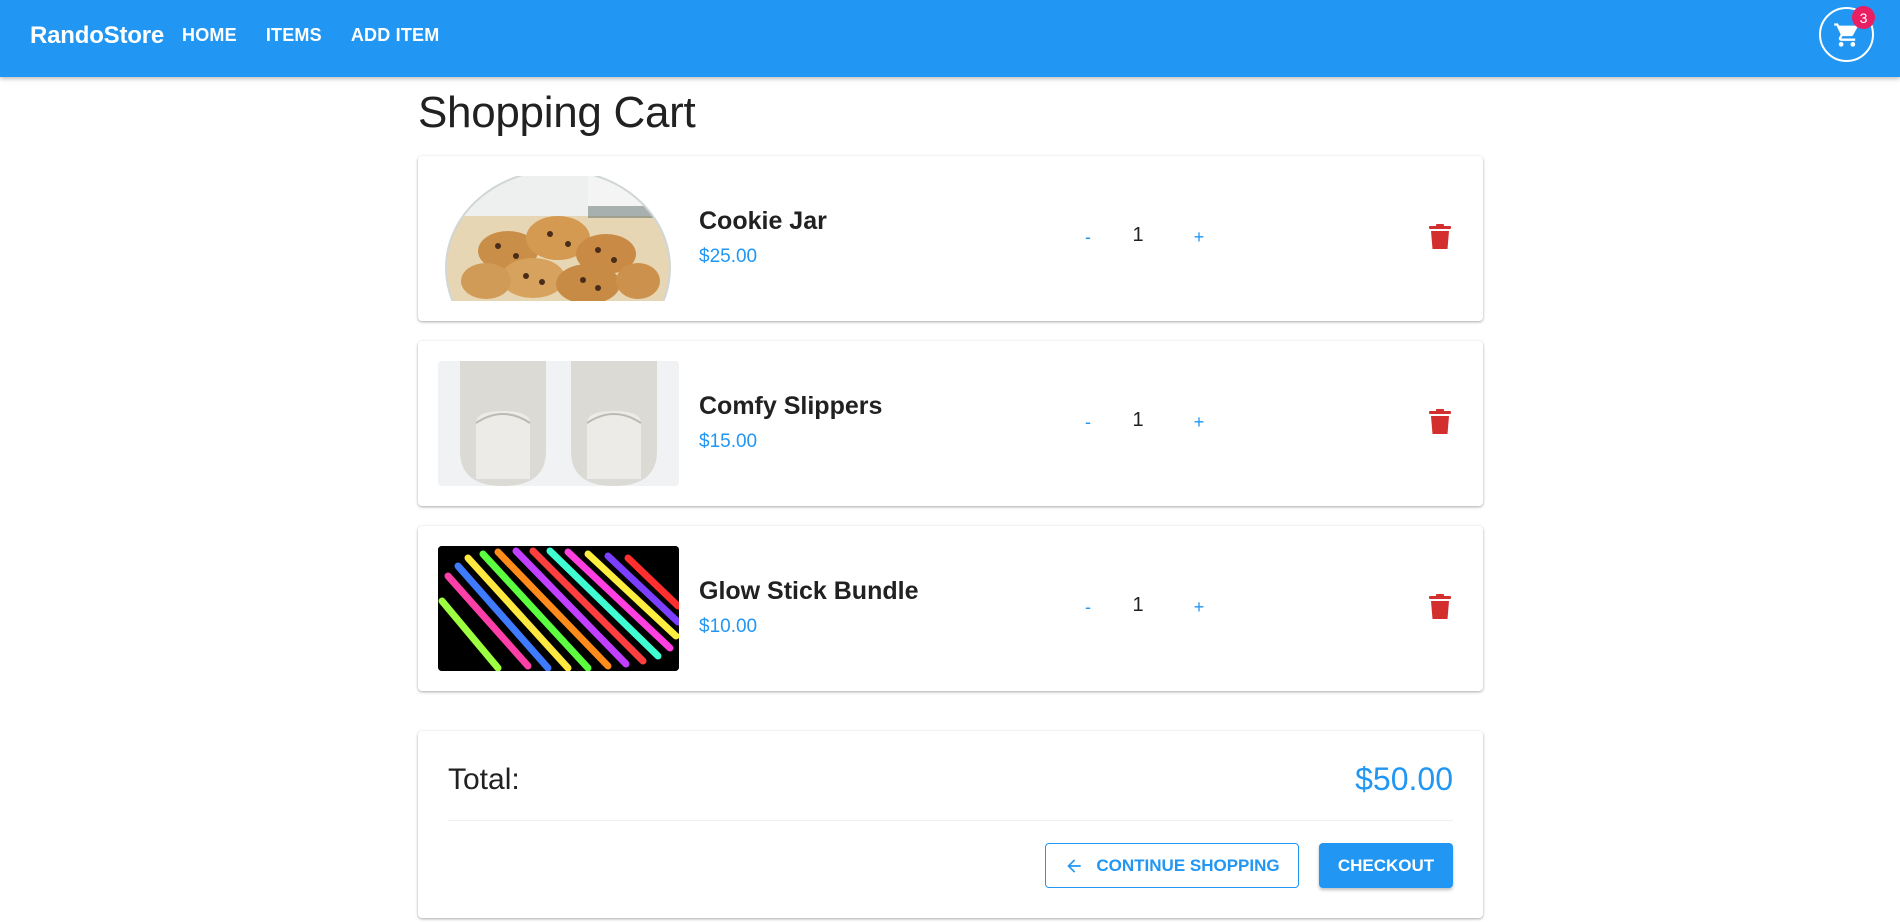 The image size is (1900, 922). Describe the element at coordinates (950, 820) in the screenshot. I see `divider` at that location.